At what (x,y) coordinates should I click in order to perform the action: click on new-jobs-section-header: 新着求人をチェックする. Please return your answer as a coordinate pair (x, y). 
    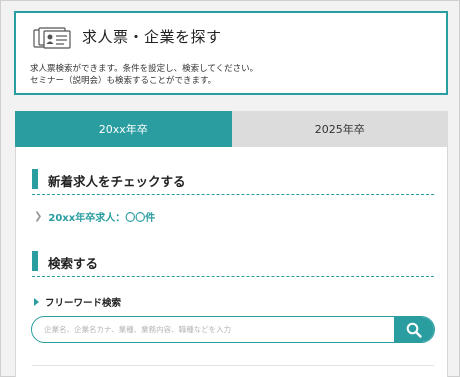
    Looking at the image, I should click on (233, 181).